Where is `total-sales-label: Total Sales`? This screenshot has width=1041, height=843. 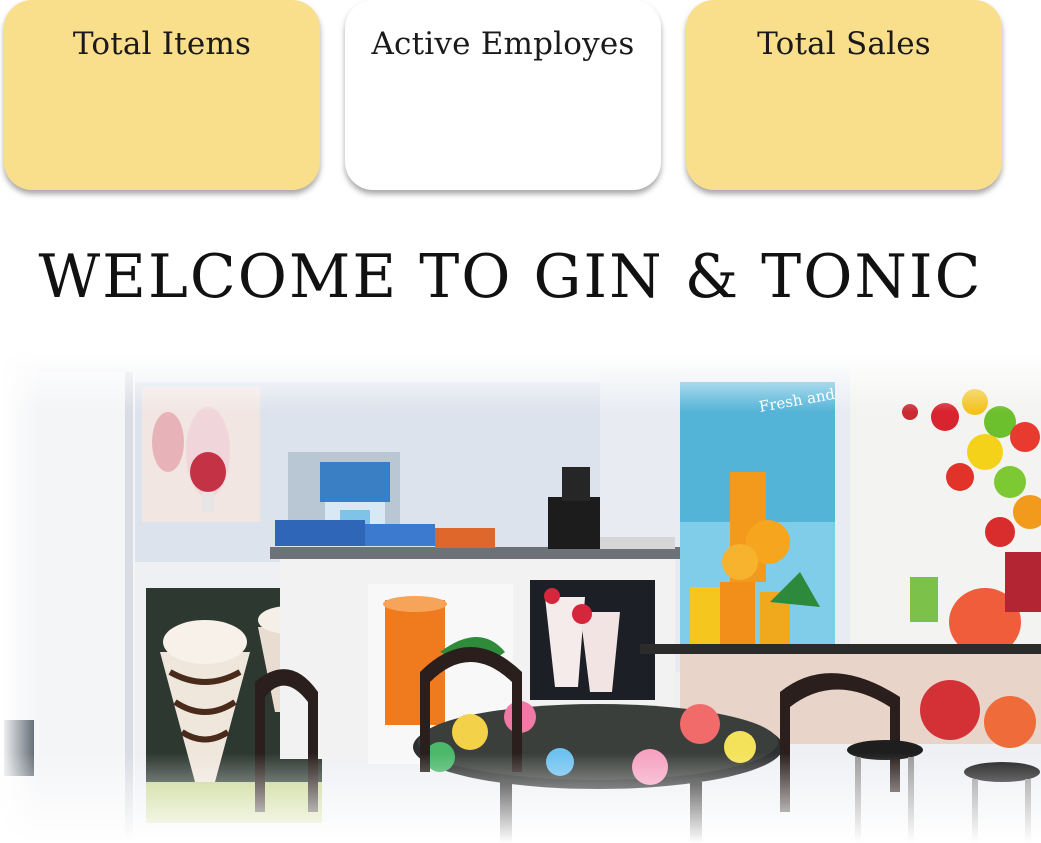
total-sales-label: Total Sales is located at coordinates (844, 44).